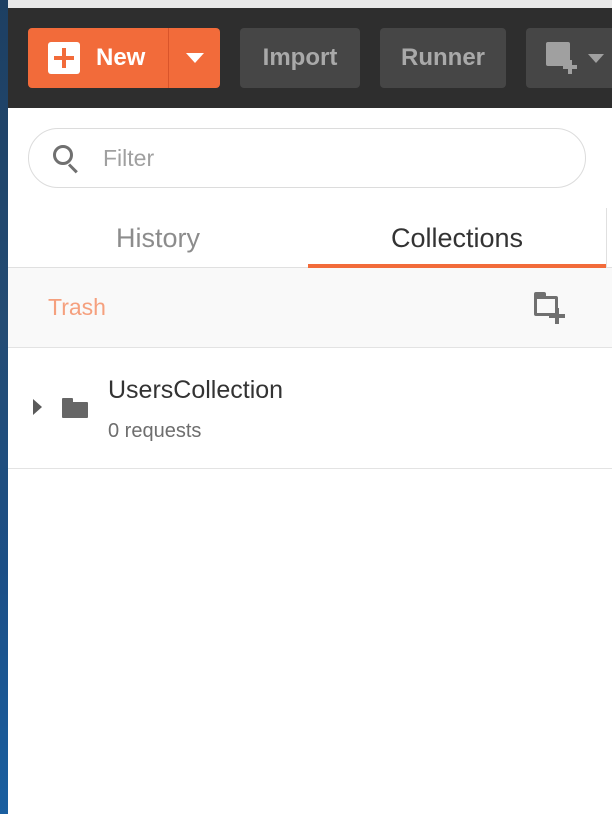 This screenshot has height=814, width=612. Describe the element at coordinates (196, 390) in the screenshot. I see `collection-name: UsersCollection` at that location.